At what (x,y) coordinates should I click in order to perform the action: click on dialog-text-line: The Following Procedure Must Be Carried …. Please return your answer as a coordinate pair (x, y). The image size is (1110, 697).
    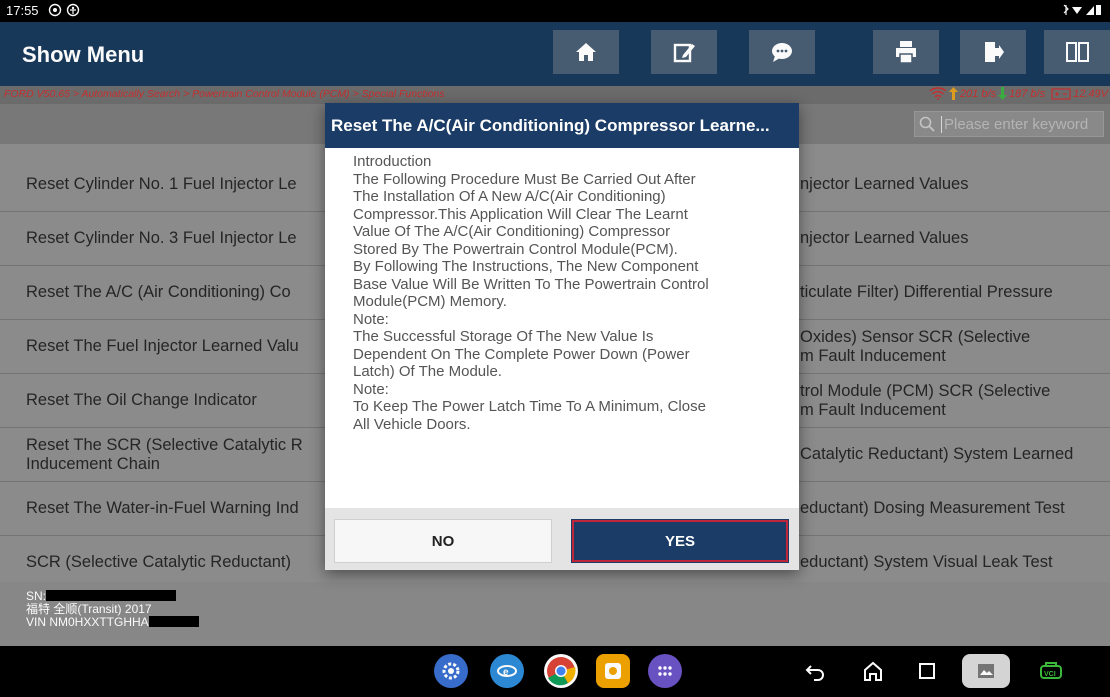
    Looking at the image, I should click on (524, 179).